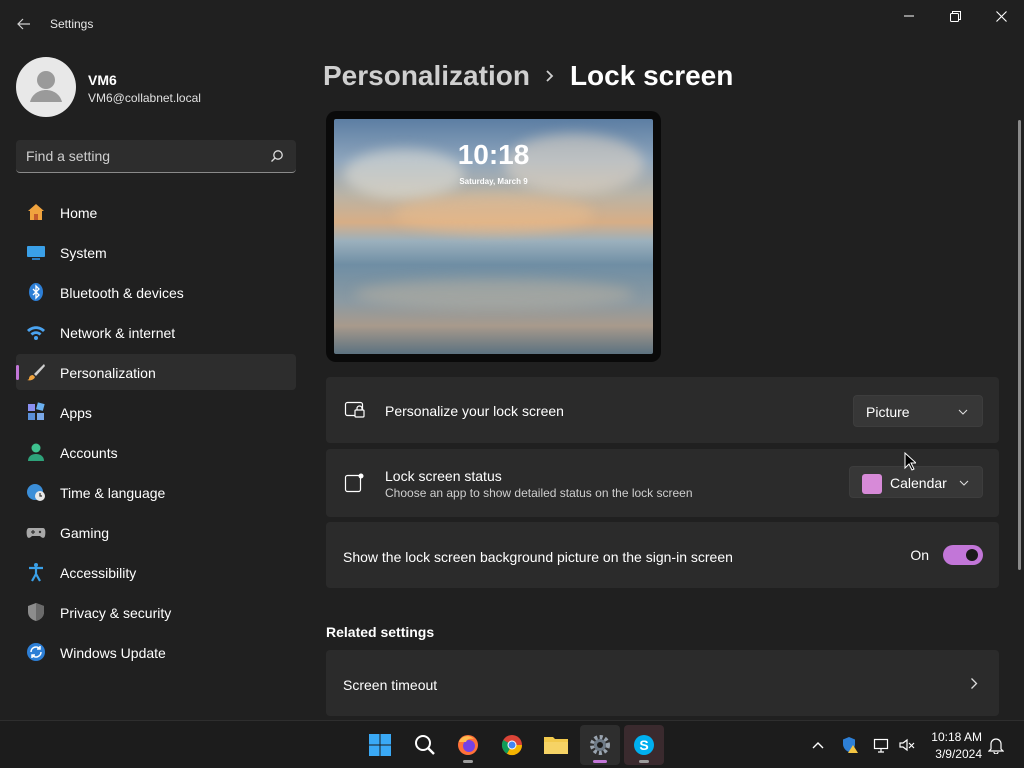 Image resolution: width=1024 pixels, height=768 pixels. I want to click on network-icon, so click(881, 745).